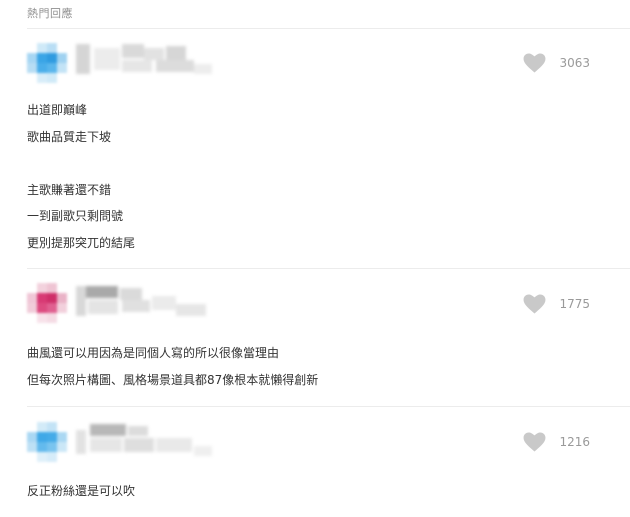 The height and width of the screenshot is (517, 630). What do you see at coordinates (81, 242) in the screenshot?
I see `comment-line: 更別提那突兀的結尾` at bounding box center [81, 242].